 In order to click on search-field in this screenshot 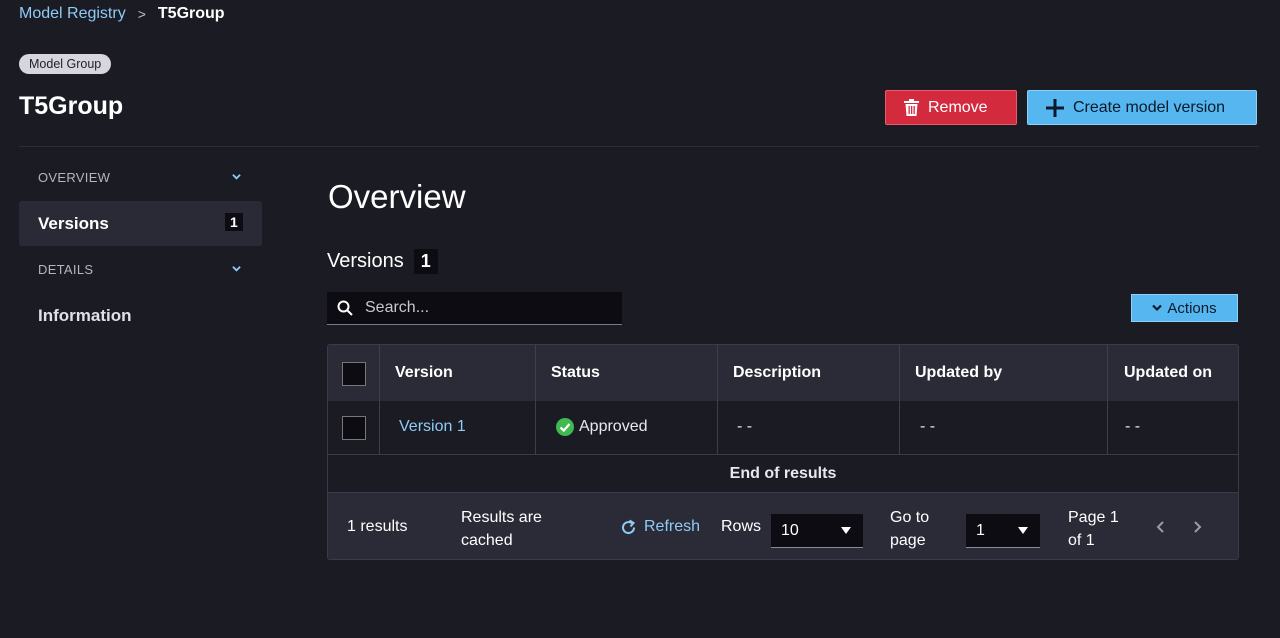, I will do `click(474, 308)`.